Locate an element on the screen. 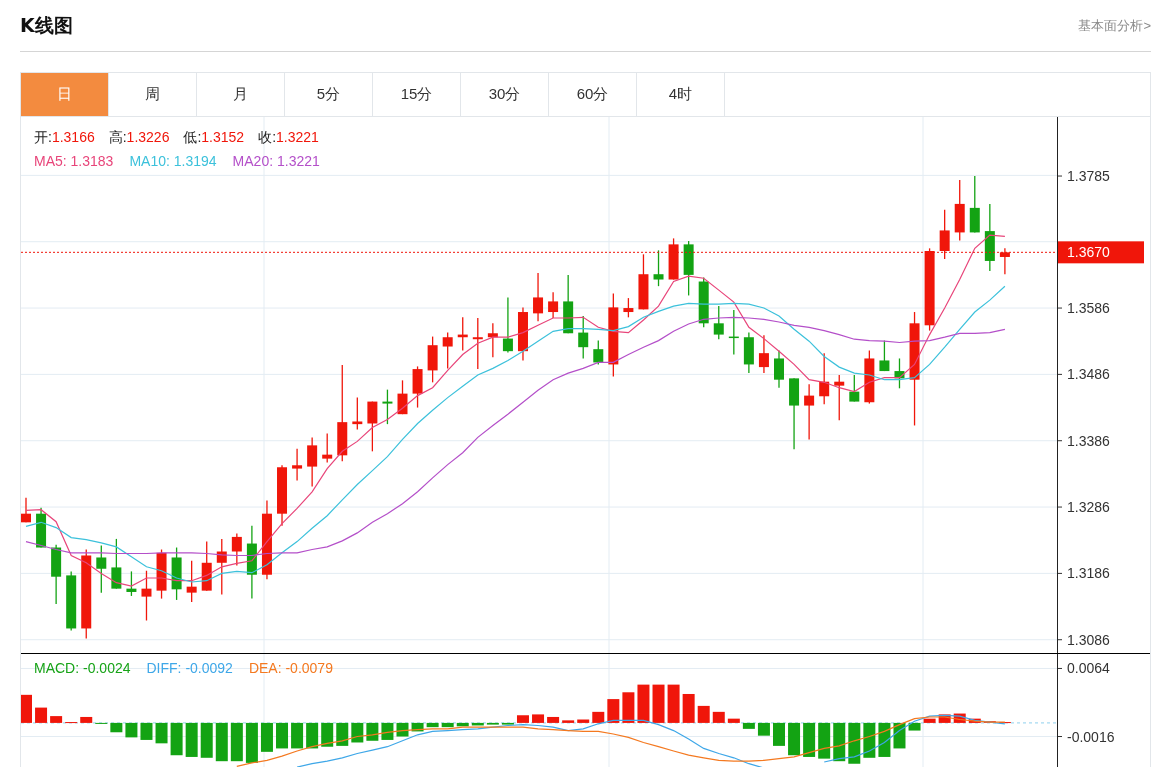 The width and height of the screenshot is (1171, 767). legend-value: : -0.0092 is located at coordinates (205, 668).